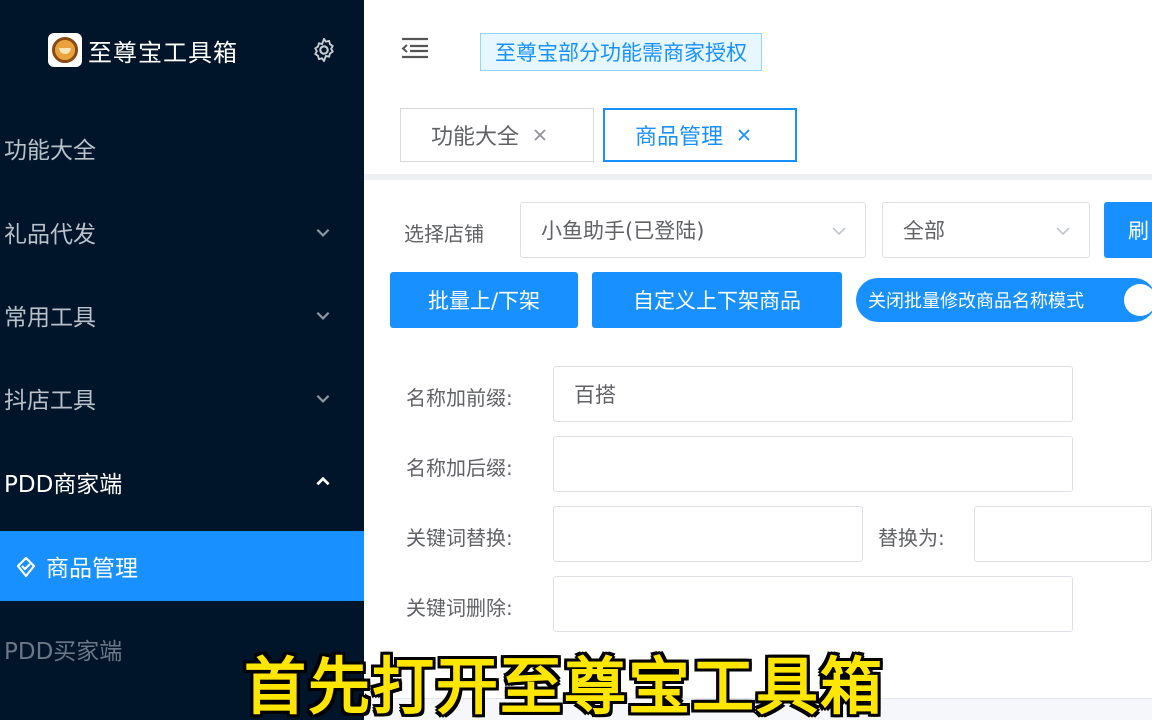 This screenshot has width=1152, height=720. I want to click on store-select: 小鱼助手(已登陆), so click(693, 230).